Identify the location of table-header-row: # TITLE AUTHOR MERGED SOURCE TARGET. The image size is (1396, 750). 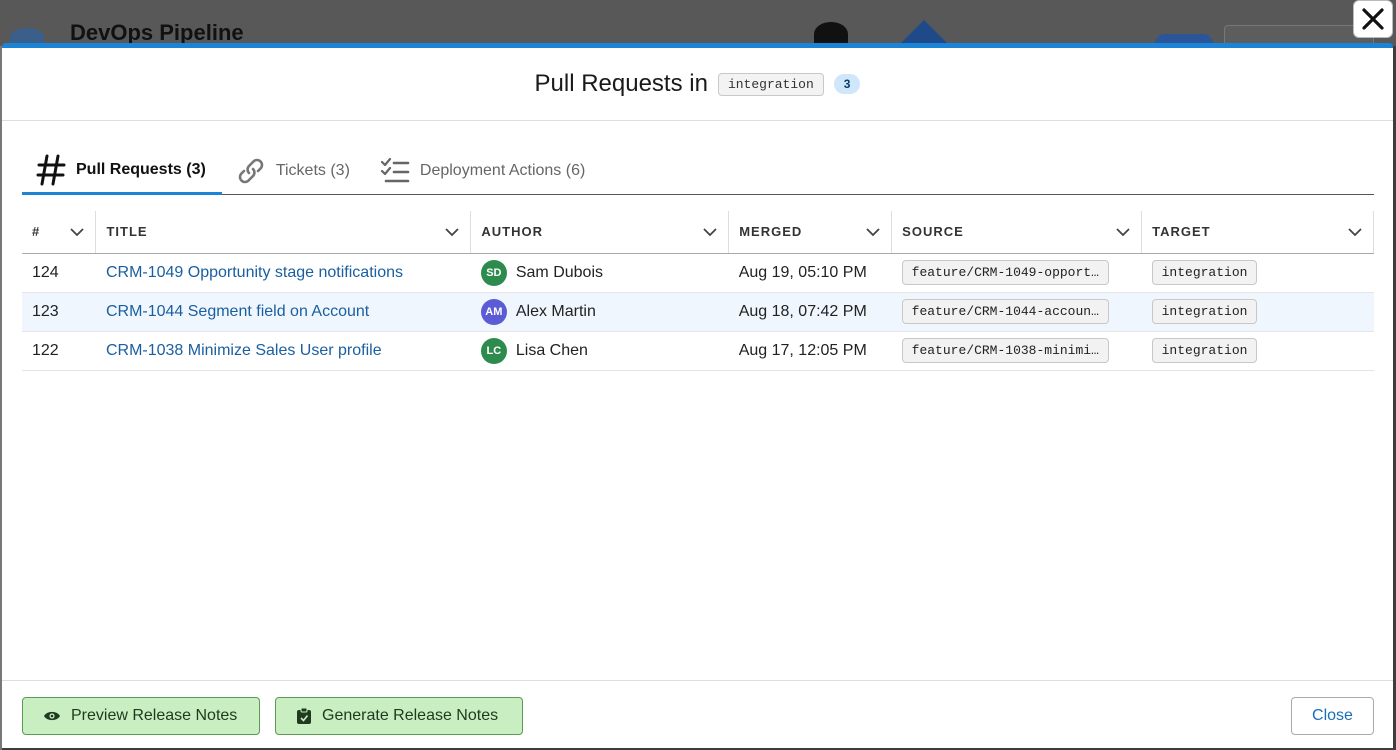
(698, 232).